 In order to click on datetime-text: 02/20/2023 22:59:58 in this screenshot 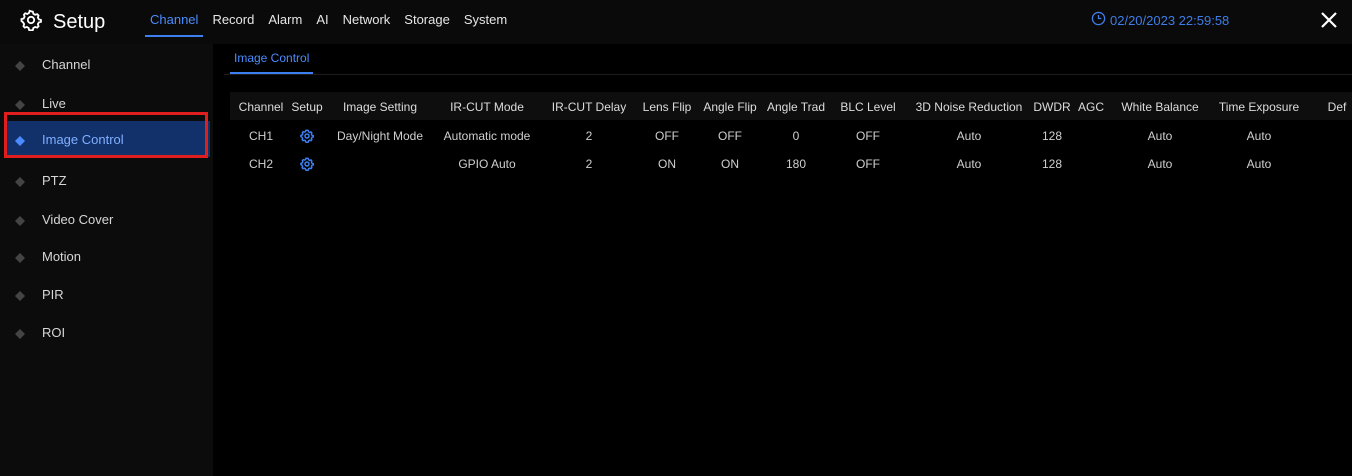, I will do `click(1170, 20)`.